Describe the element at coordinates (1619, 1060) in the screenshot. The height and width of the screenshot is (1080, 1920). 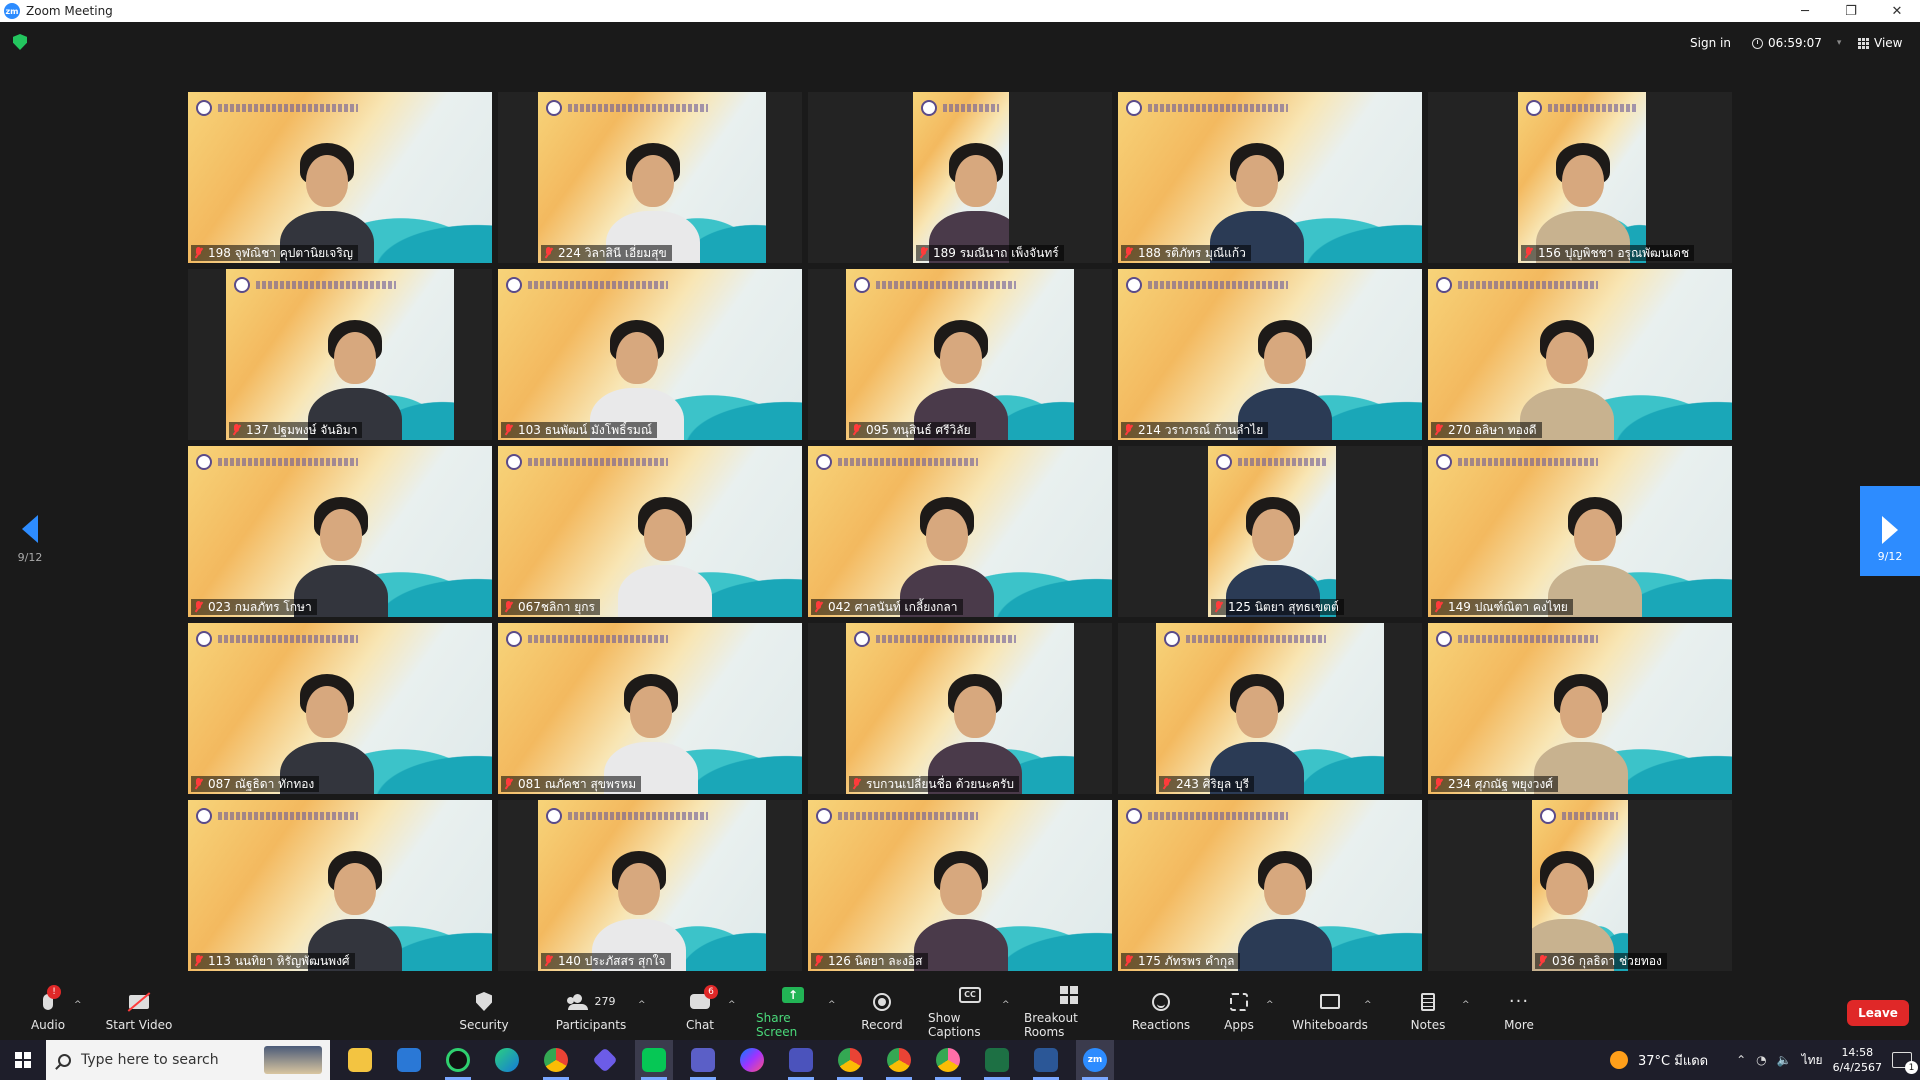
I see `weather-sun-icon` at that location.